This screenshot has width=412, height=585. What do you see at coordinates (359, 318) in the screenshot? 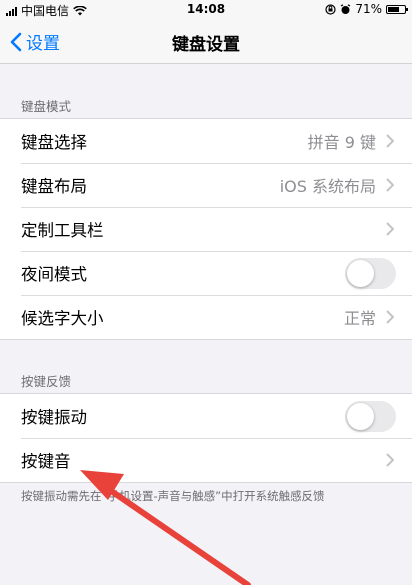
I see `row-value: 正常` at bounding box center [359, 318].